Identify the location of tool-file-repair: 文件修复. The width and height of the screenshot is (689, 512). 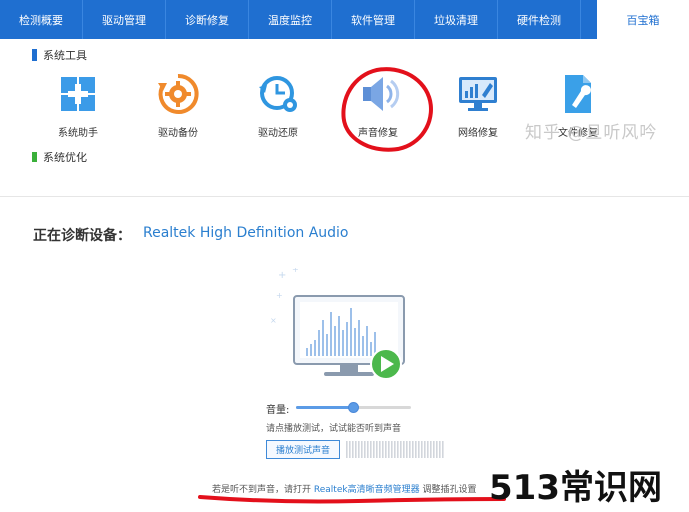
(578, 106).